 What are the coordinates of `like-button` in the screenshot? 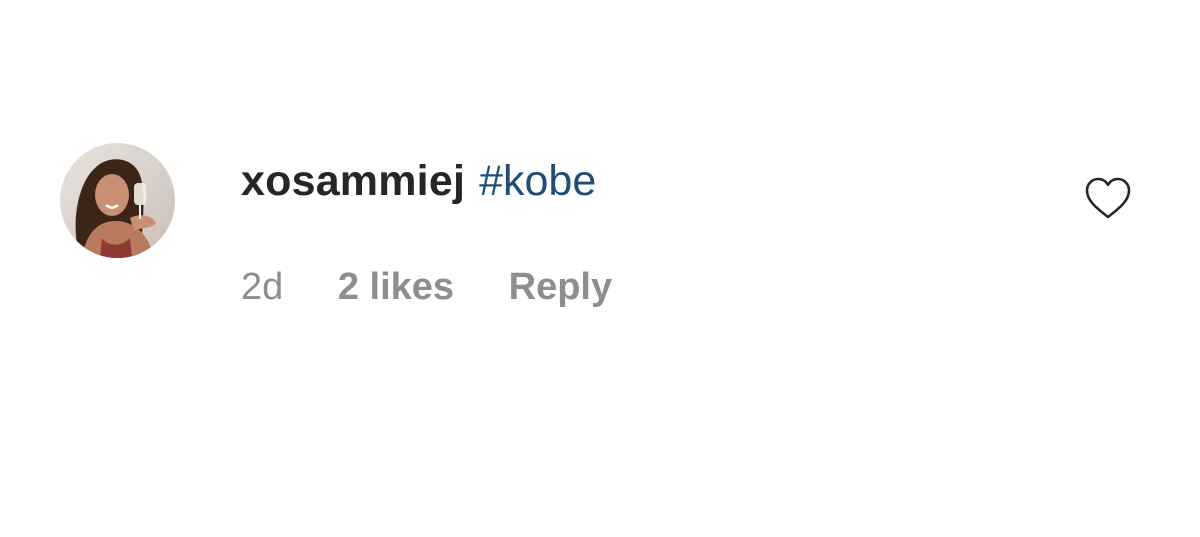 It's located at (1108, 198).